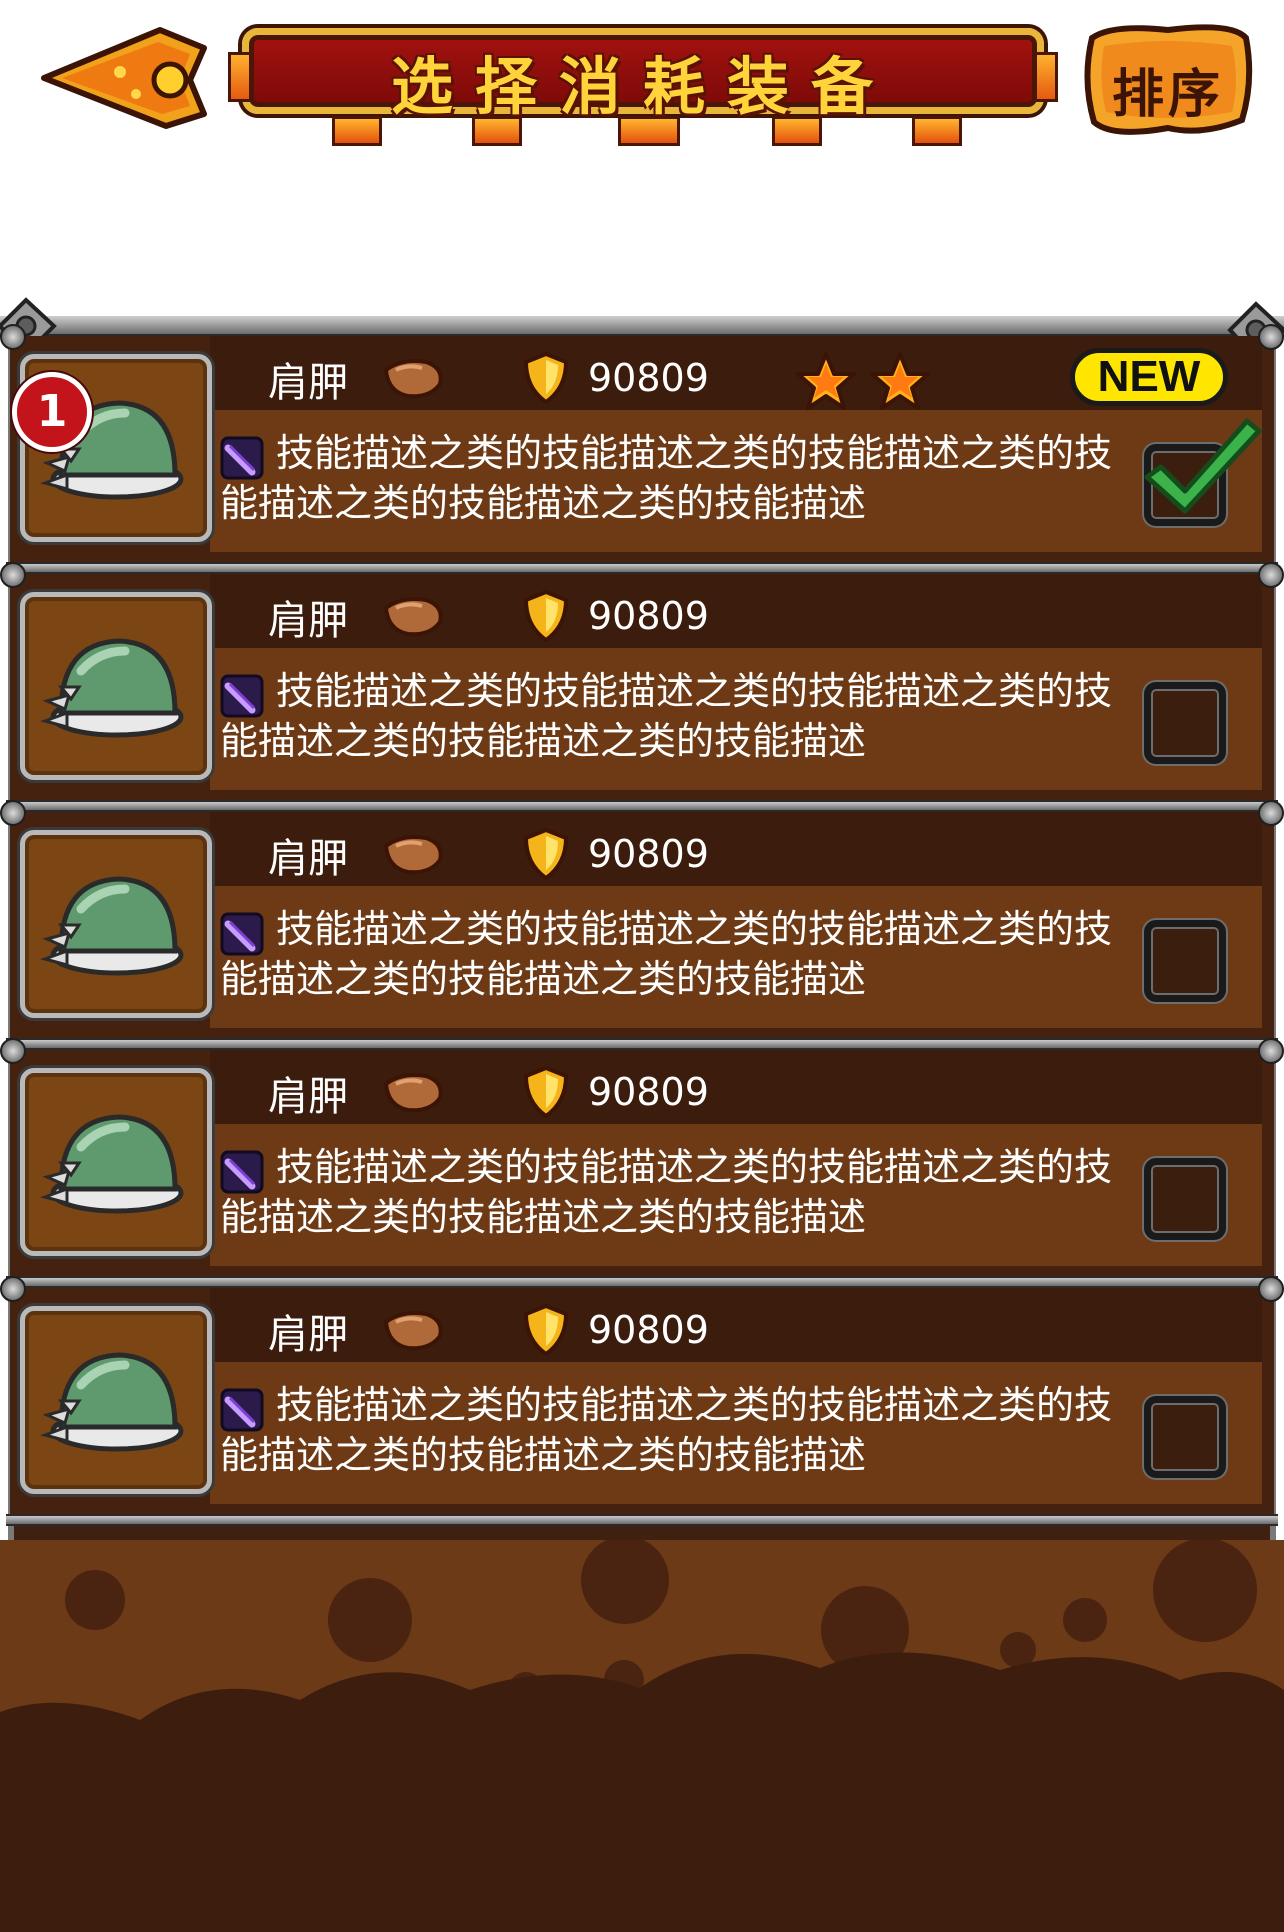 The image size is (1284, 1932). I want to click on count-badge: 1, so click(52, 412).